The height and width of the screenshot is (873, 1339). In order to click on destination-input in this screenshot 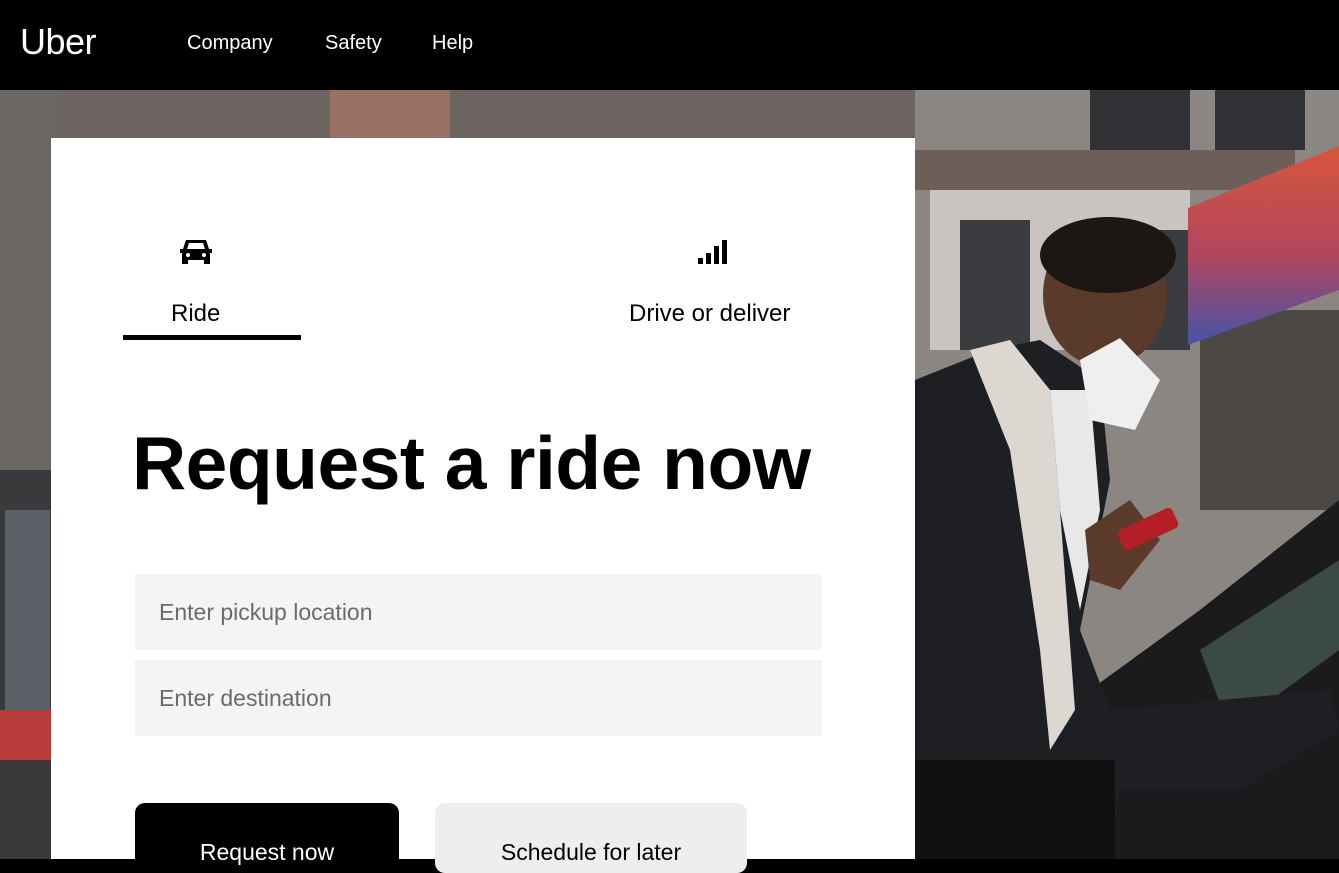, I will do `click(478, 698)`.